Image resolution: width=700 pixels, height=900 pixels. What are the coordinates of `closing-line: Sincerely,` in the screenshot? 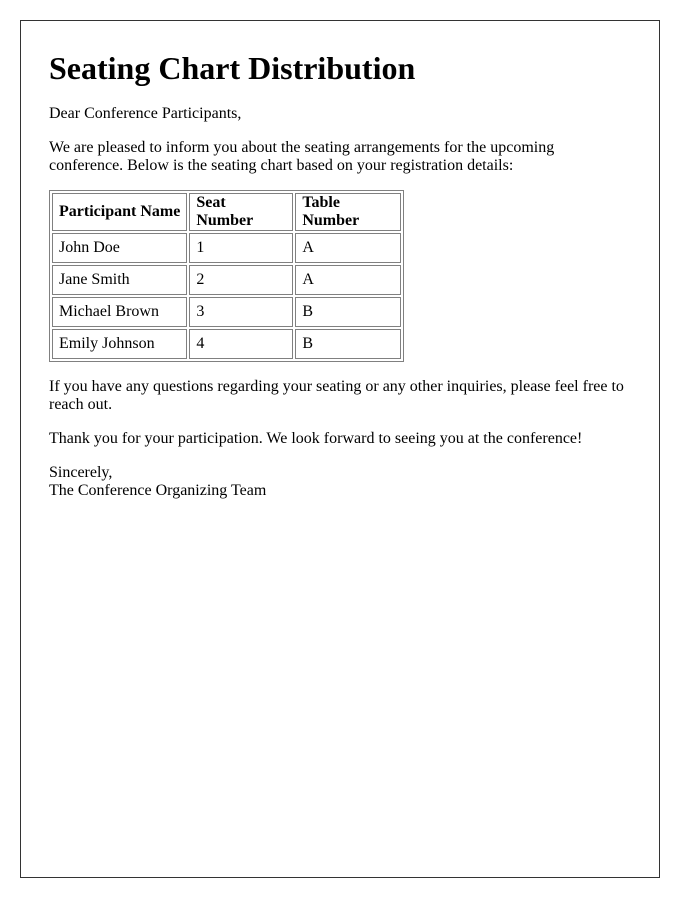 It's located at (81, 472).